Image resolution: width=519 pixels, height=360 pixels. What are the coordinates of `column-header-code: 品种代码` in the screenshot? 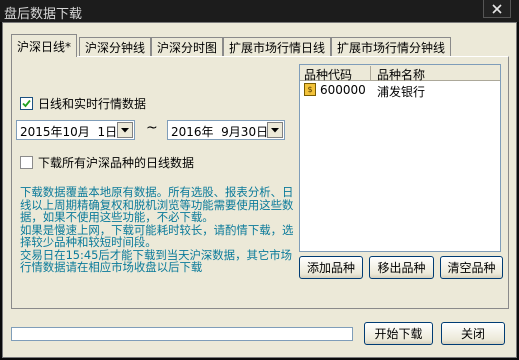 It's located at (328, 74).